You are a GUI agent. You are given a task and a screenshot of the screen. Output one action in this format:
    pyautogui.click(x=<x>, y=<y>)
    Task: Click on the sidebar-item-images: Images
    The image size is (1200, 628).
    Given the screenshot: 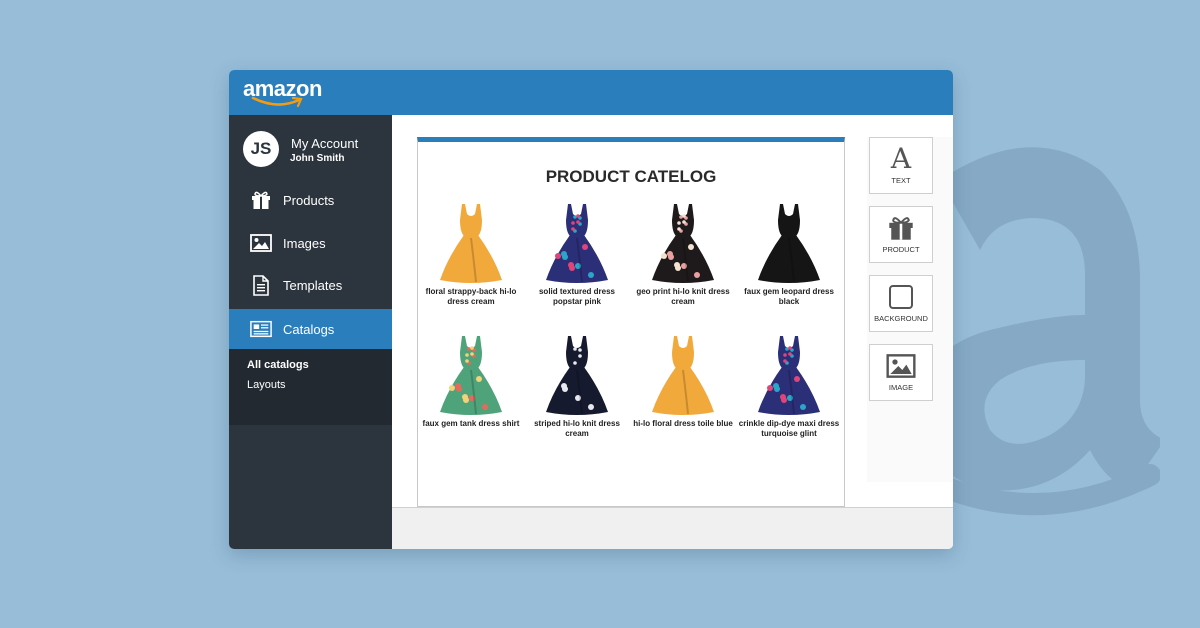 What is the action you would take?
    pyautogui.click(x=310, y=243)
    